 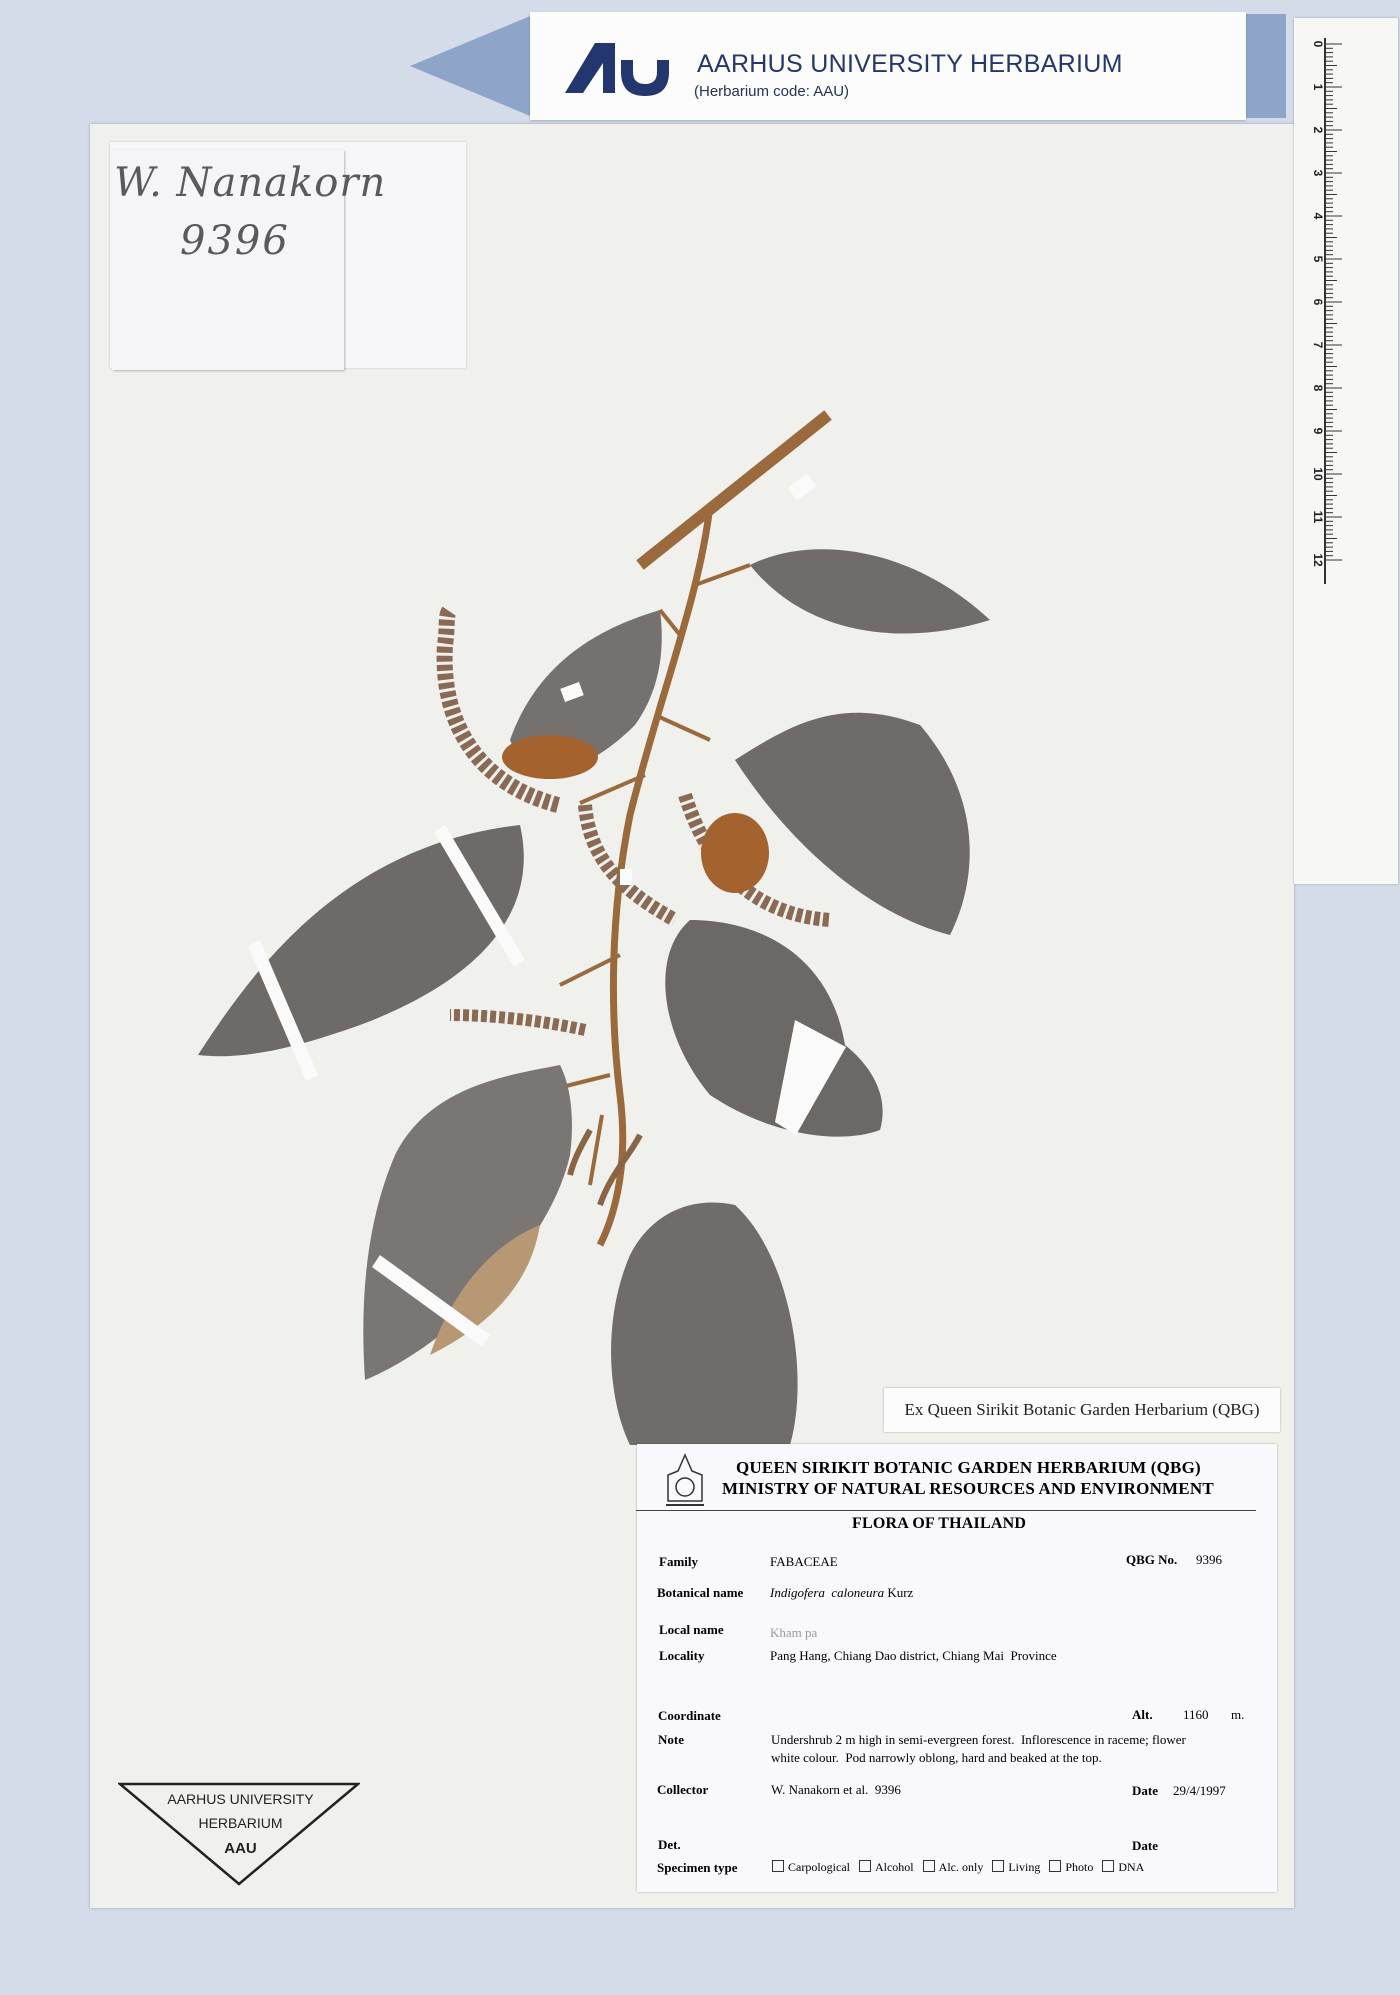 I want to click on flora-title: FLORA OF THAILAND, so click(x=939, y=1523).